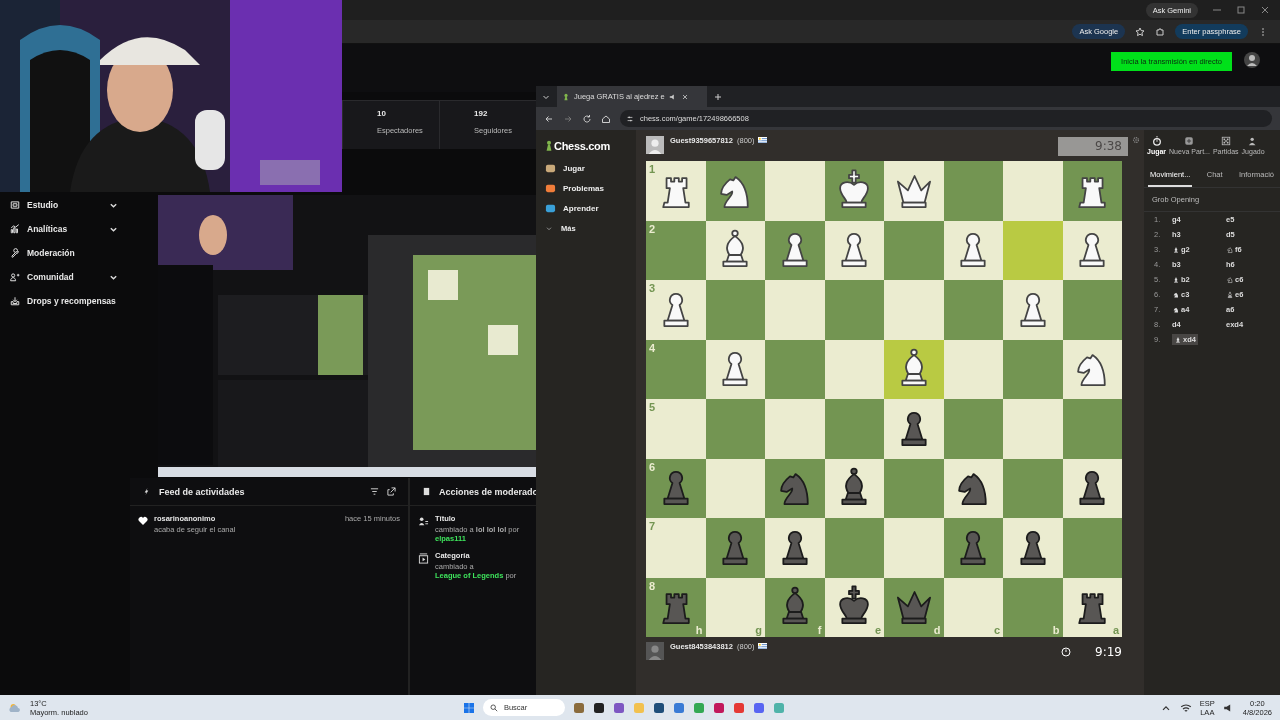 The height and width of the screenshot is (720, 1280). I want to click on logo-text: Chess.com, so click(582, 146).